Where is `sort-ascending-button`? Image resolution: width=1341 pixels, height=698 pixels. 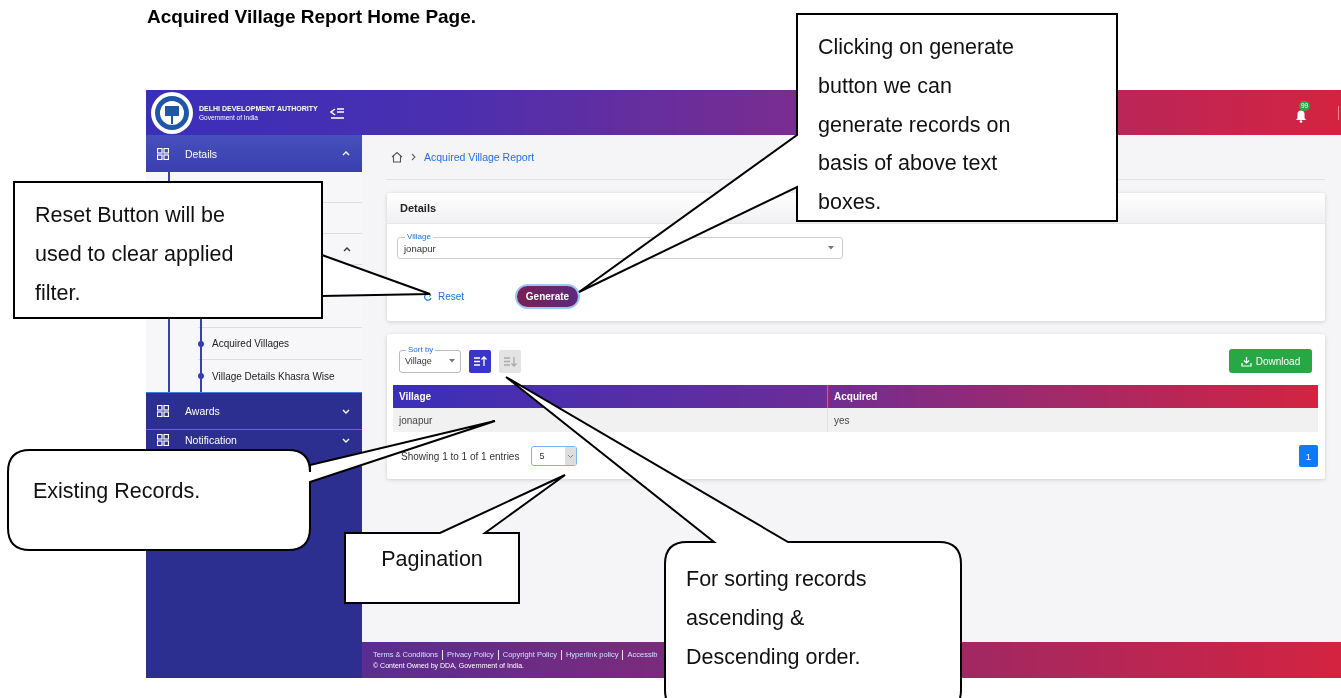 sort-ascending-button is located at coordinates (480, 361).